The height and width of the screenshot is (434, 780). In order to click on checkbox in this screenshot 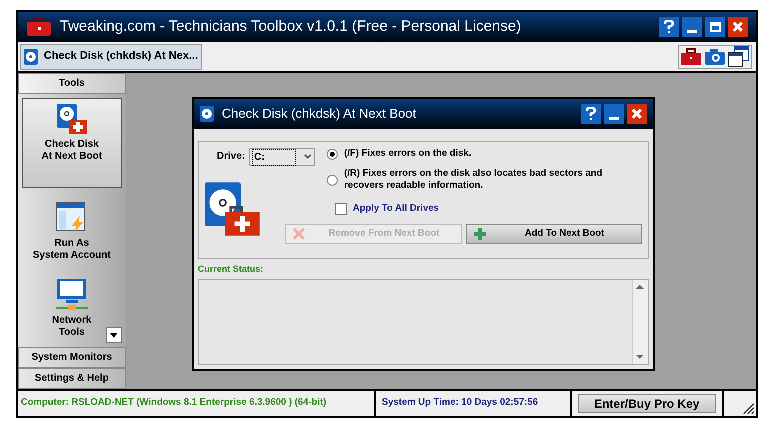, I will do `click(341, 209)`.